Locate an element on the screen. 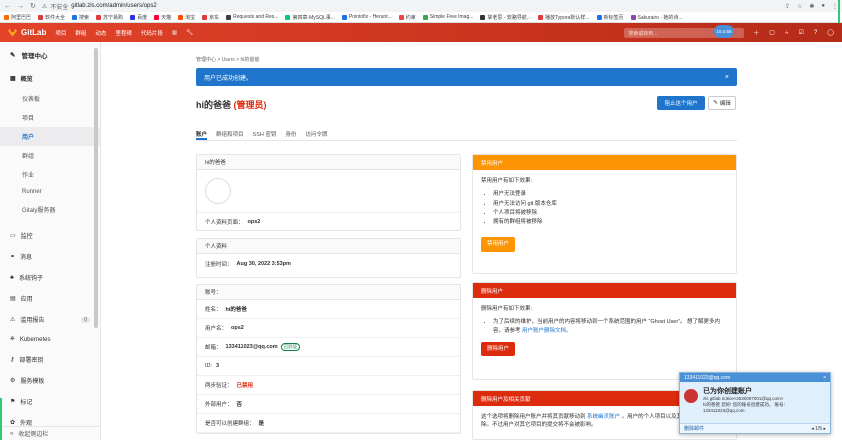  bookmark-item: 苏宁易购 is located at coordinates (109, 17).